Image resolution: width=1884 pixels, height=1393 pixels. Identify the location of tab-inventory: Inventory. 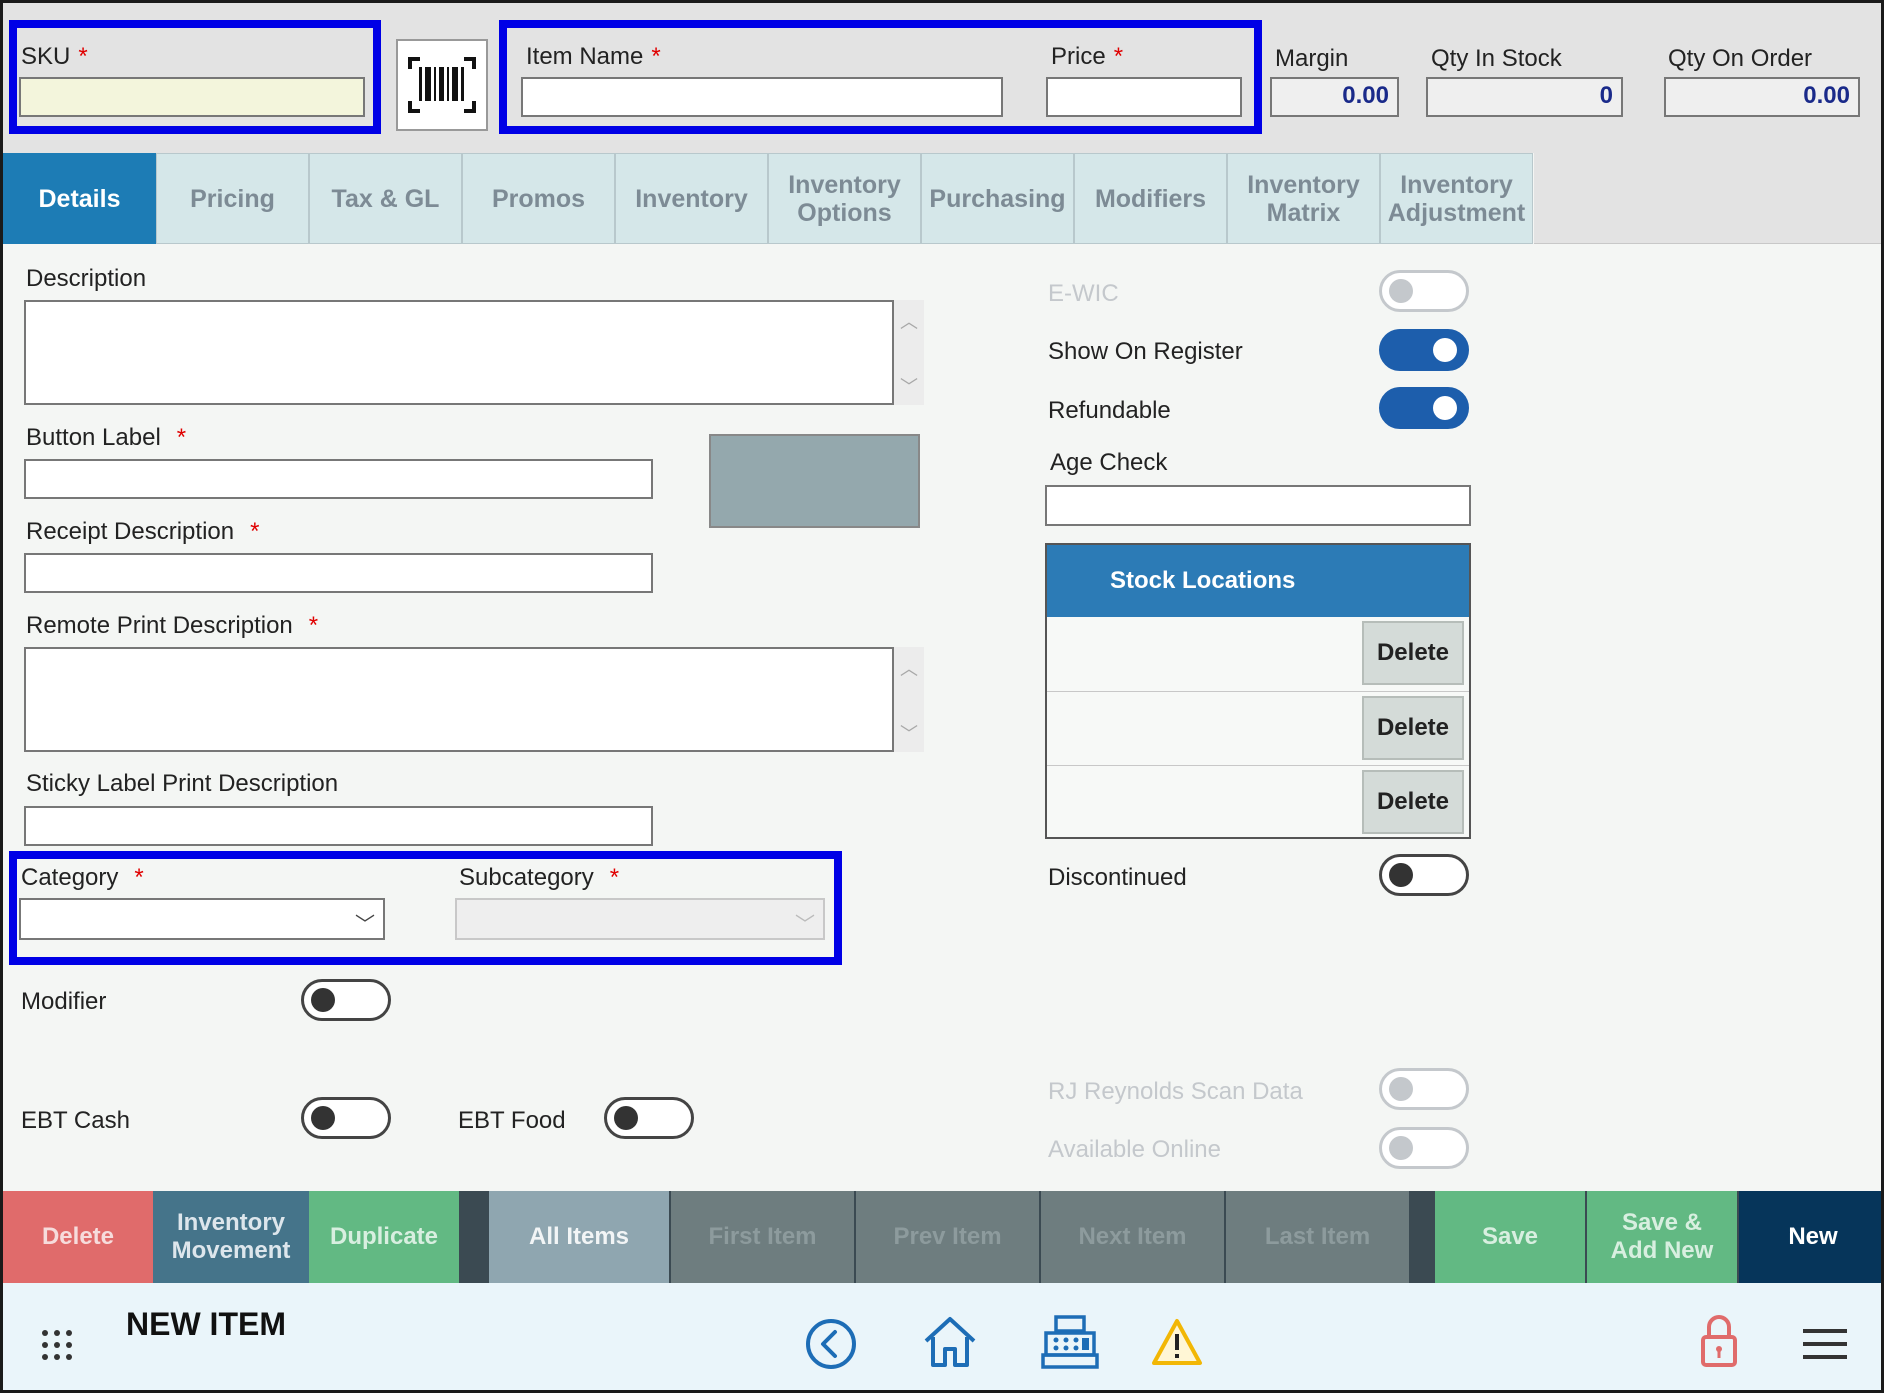
(691, 198).